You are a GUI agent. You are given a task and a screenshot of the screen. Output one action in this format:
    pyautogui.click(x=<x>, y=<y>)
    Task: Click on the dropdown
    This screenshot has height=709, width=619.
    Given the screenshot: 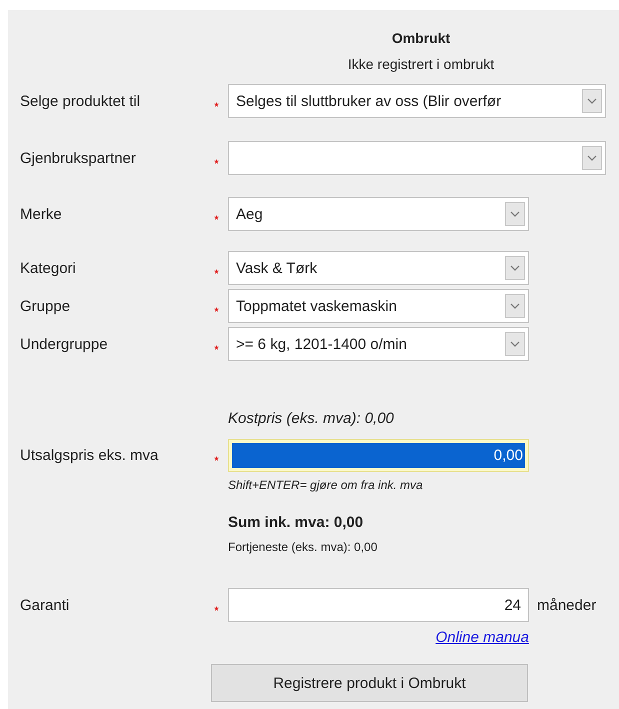 What is the action you would take?
    pyautogui.click(x=417, y=158)
    